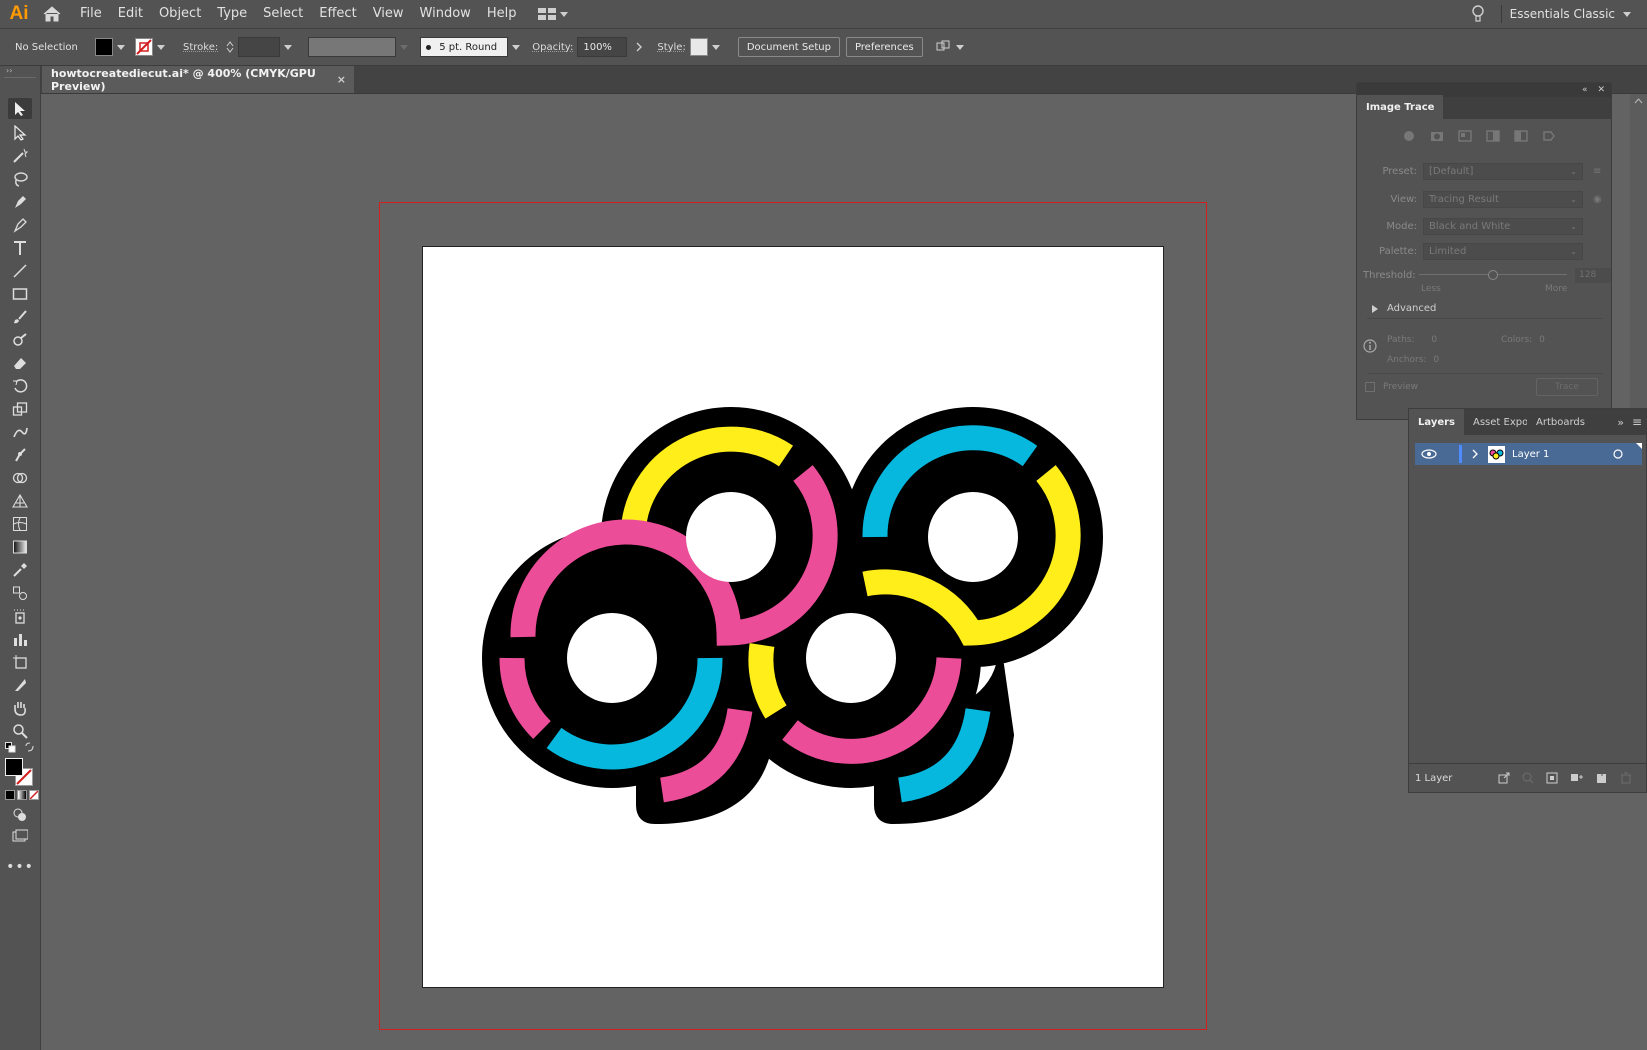  What do you see at coordinates (20, 431) in the screenshot?
I see `warp-tool-icon` at bounding box center [20, 431].